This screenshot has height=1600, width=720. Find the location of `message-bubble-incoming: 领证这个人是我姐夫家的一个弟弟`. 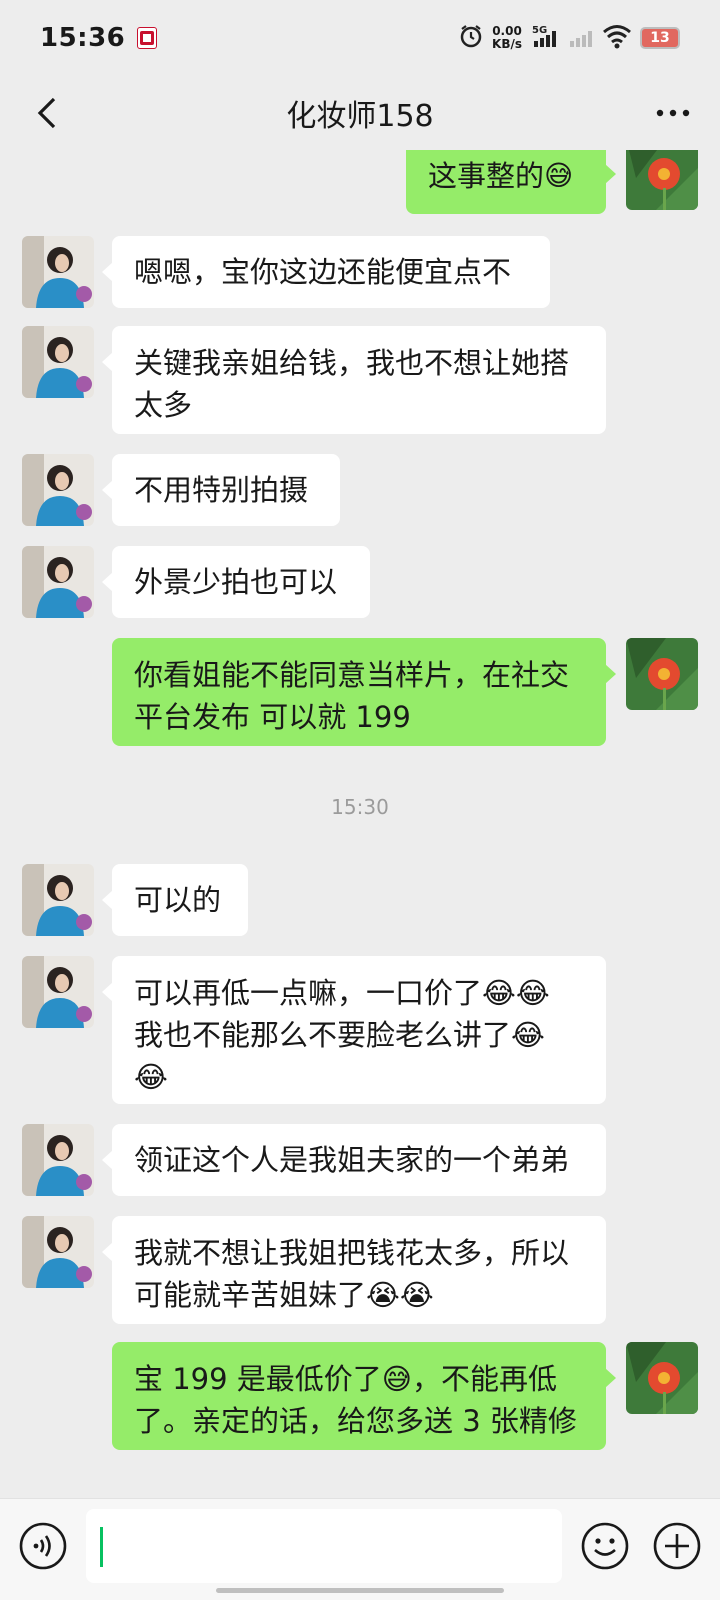

message-bubble-incoming: 领证这个人是我姐夫家的一个弟弟 is located at coordinates (354, 1160).